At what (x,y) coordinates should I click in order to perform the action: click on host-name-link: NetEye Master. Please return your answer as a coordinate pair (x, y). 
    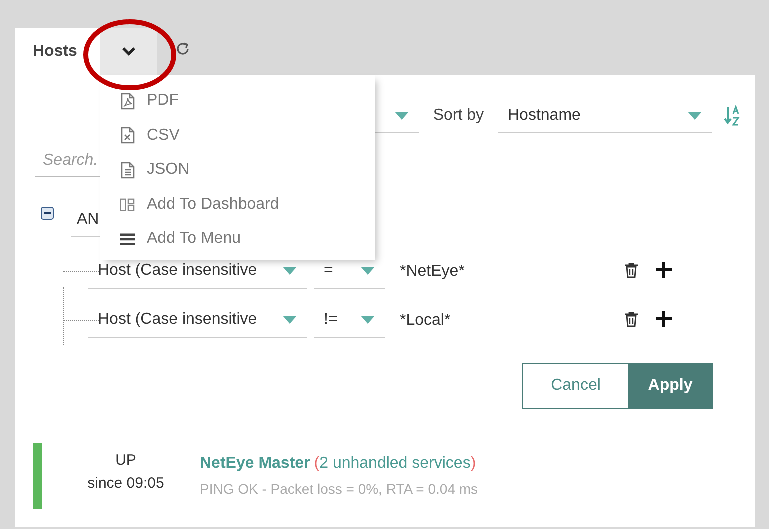
    Looking at the image, I should click on (255, 464).